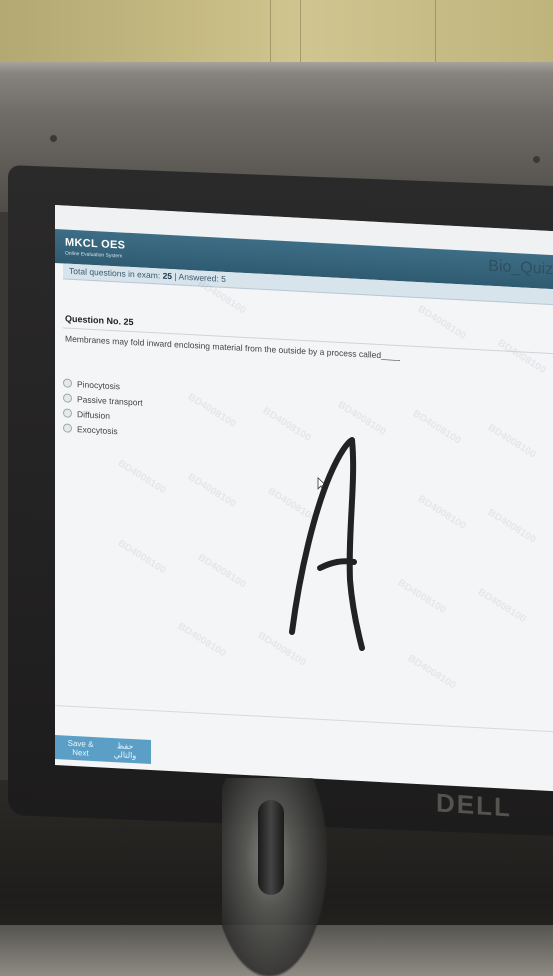 The image size is (553, 976). Describe the element at coordinates (167, 276) in the screenshot. I see `total-questions-value: 25` at that location.